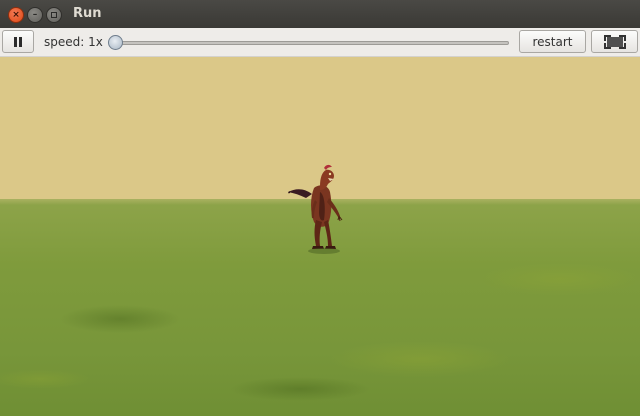 The width and height of the screenshot is (640, 416). What do you see at coordinates (310, 43) in the screenshot?
I see `speed-slider-track` at bounding box center [310, 43].